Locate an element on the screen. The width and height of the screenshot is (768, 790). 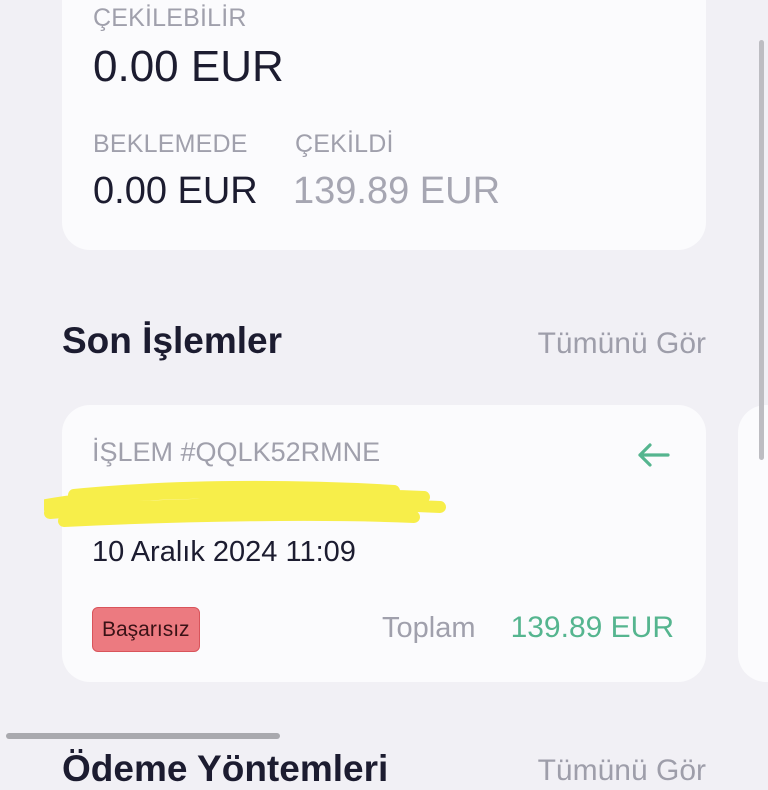
withdrawn-amount: 139.89 EUR is located at coordinates (397, 191).